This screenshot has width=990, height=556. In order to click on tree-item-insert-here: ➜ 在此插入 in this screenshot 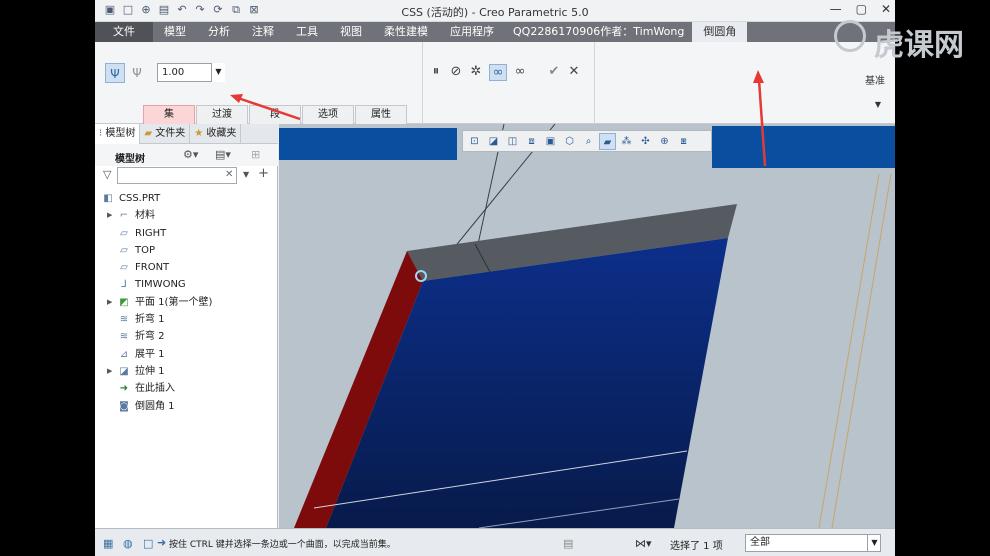, I will do `click(186, 388)`.